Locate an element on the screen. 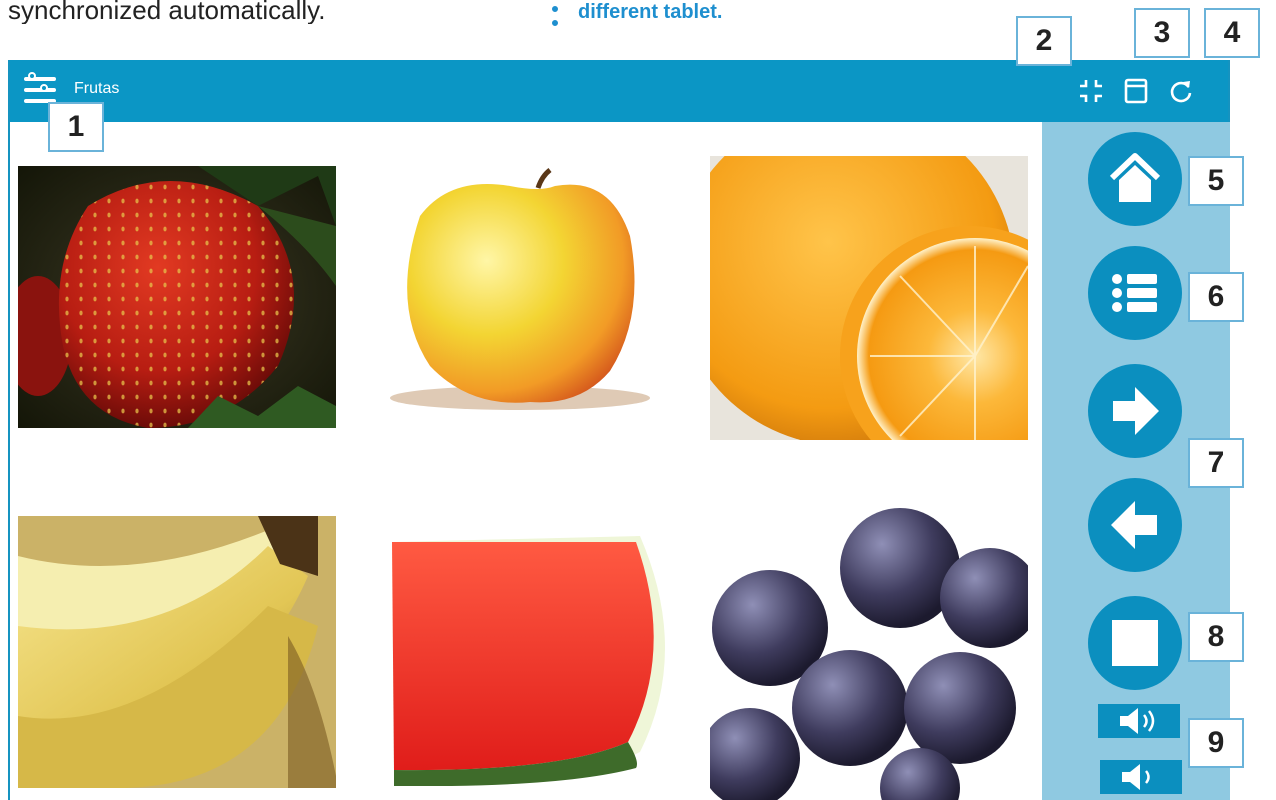 This screenshot has width=1276, height=800. callout-9: 9 is located at coordinates (1216, 743).